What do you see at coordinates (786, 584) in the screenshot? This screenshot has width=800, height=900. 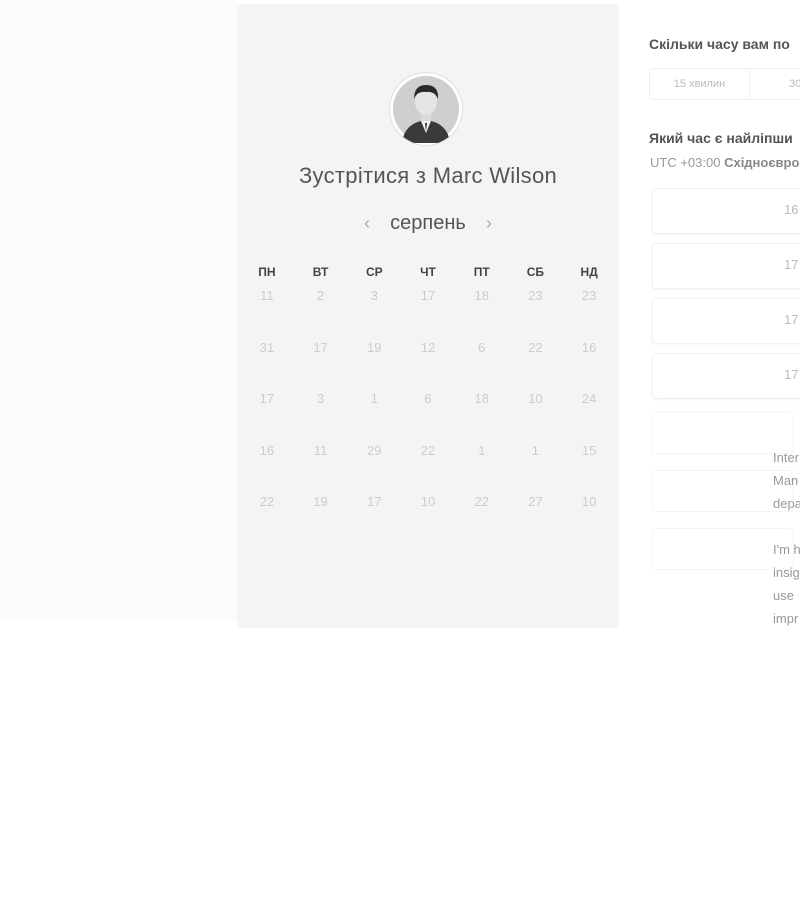 I see `bio-paragraph-2: I'm h insig use impr prod` at bounding box center [786, 584].